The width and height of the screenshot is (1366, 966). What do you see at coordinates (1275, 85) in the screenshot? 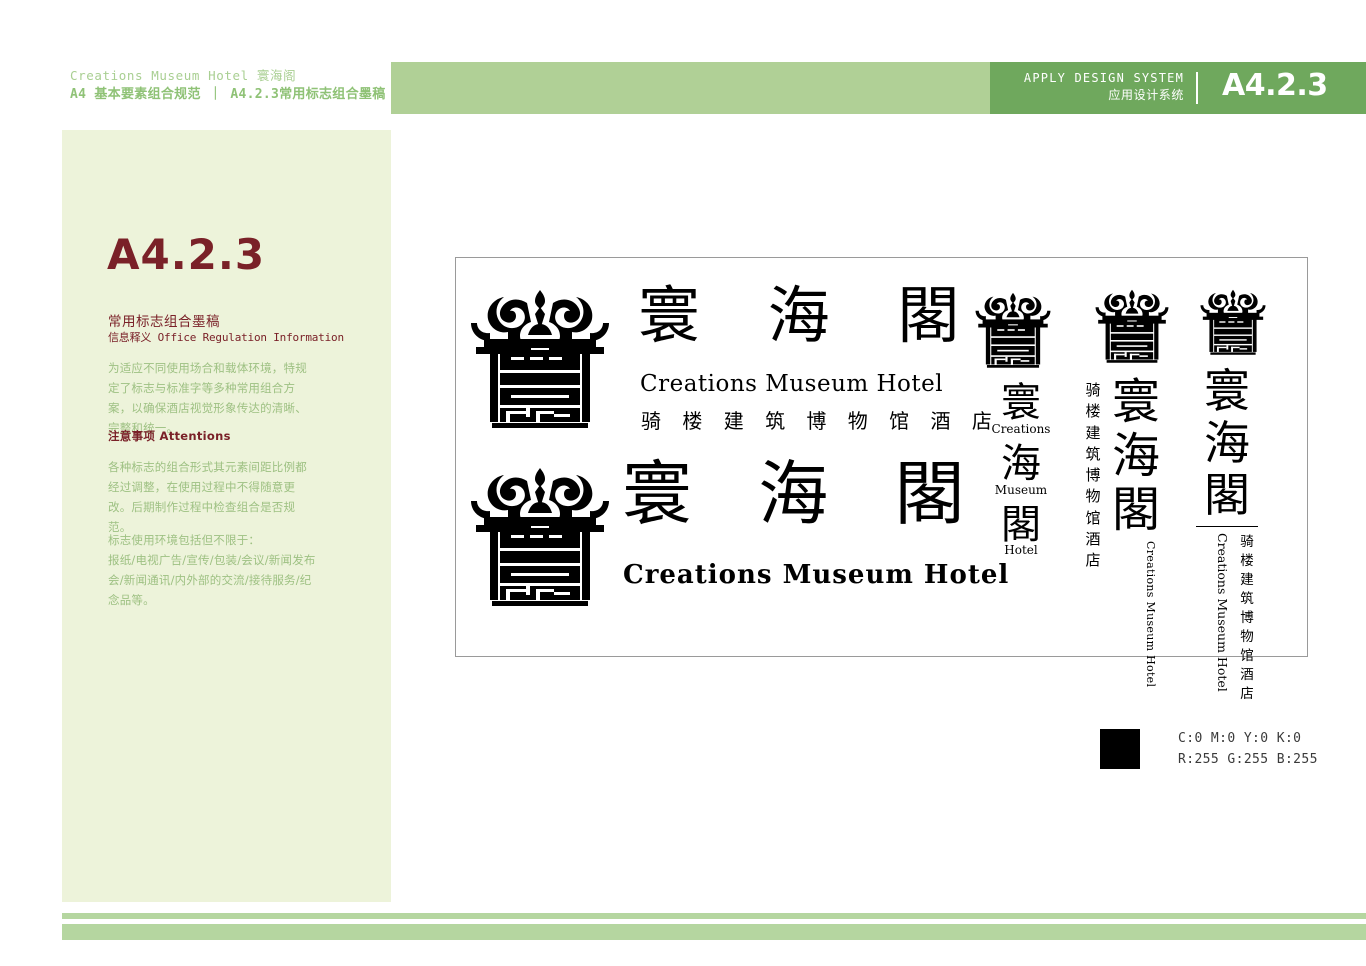
I see `header-section-code: A4.2.3` at bounding box center [1275, 85].